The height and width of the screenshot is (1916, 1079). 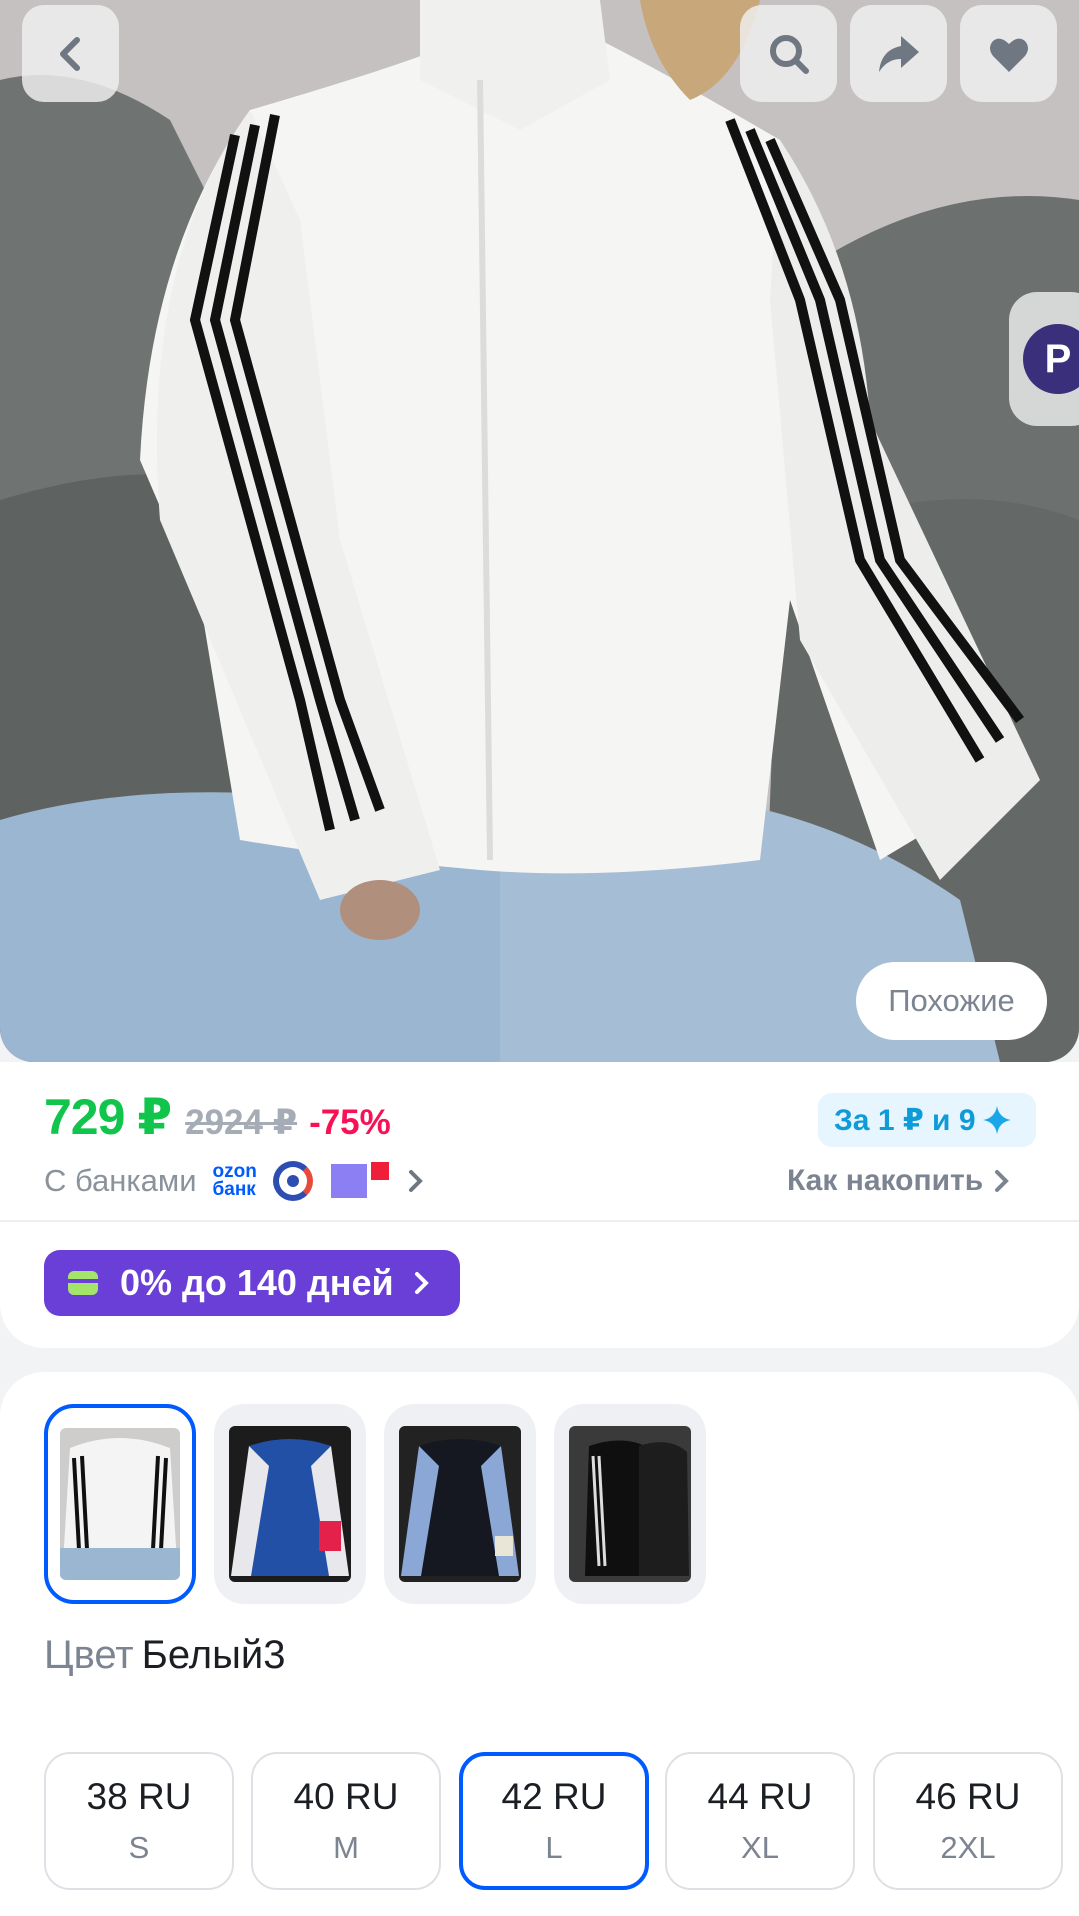 I want to click on discount-badge: -75%, so click(x=350, y=1122).